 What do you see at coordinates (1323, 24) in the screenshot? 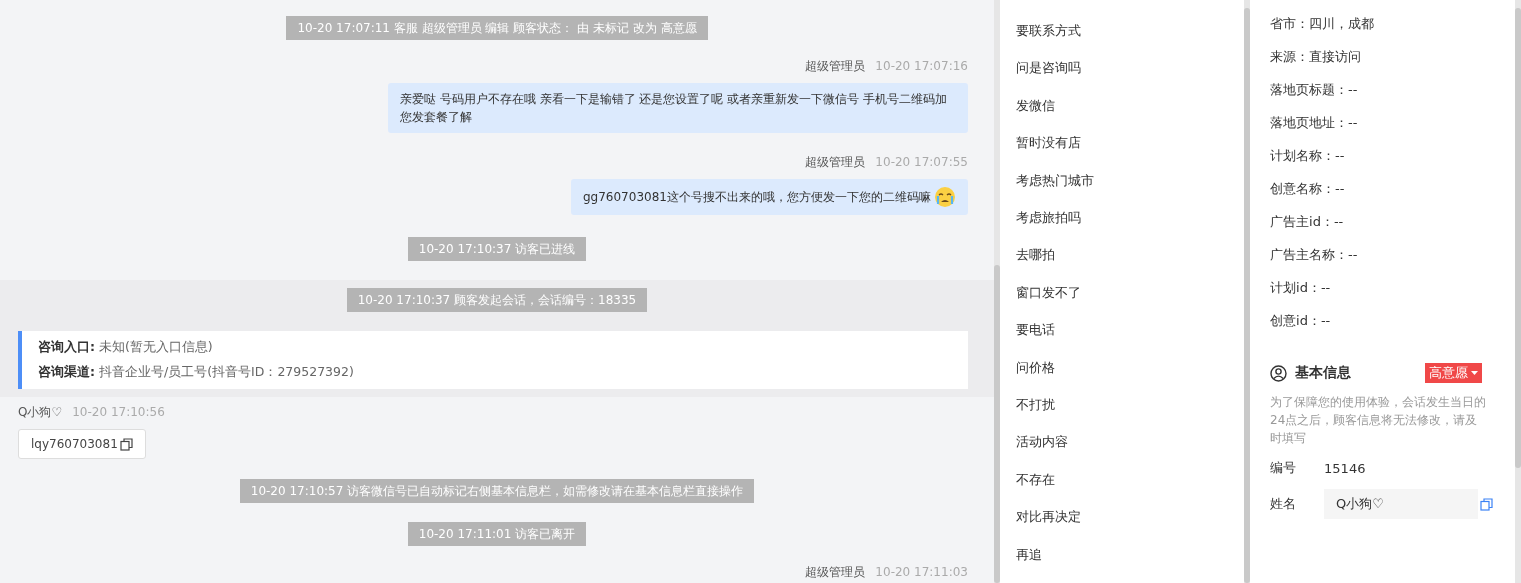
I see `source-info: 省市：四川，成都` at bounding box center [1323, 24].